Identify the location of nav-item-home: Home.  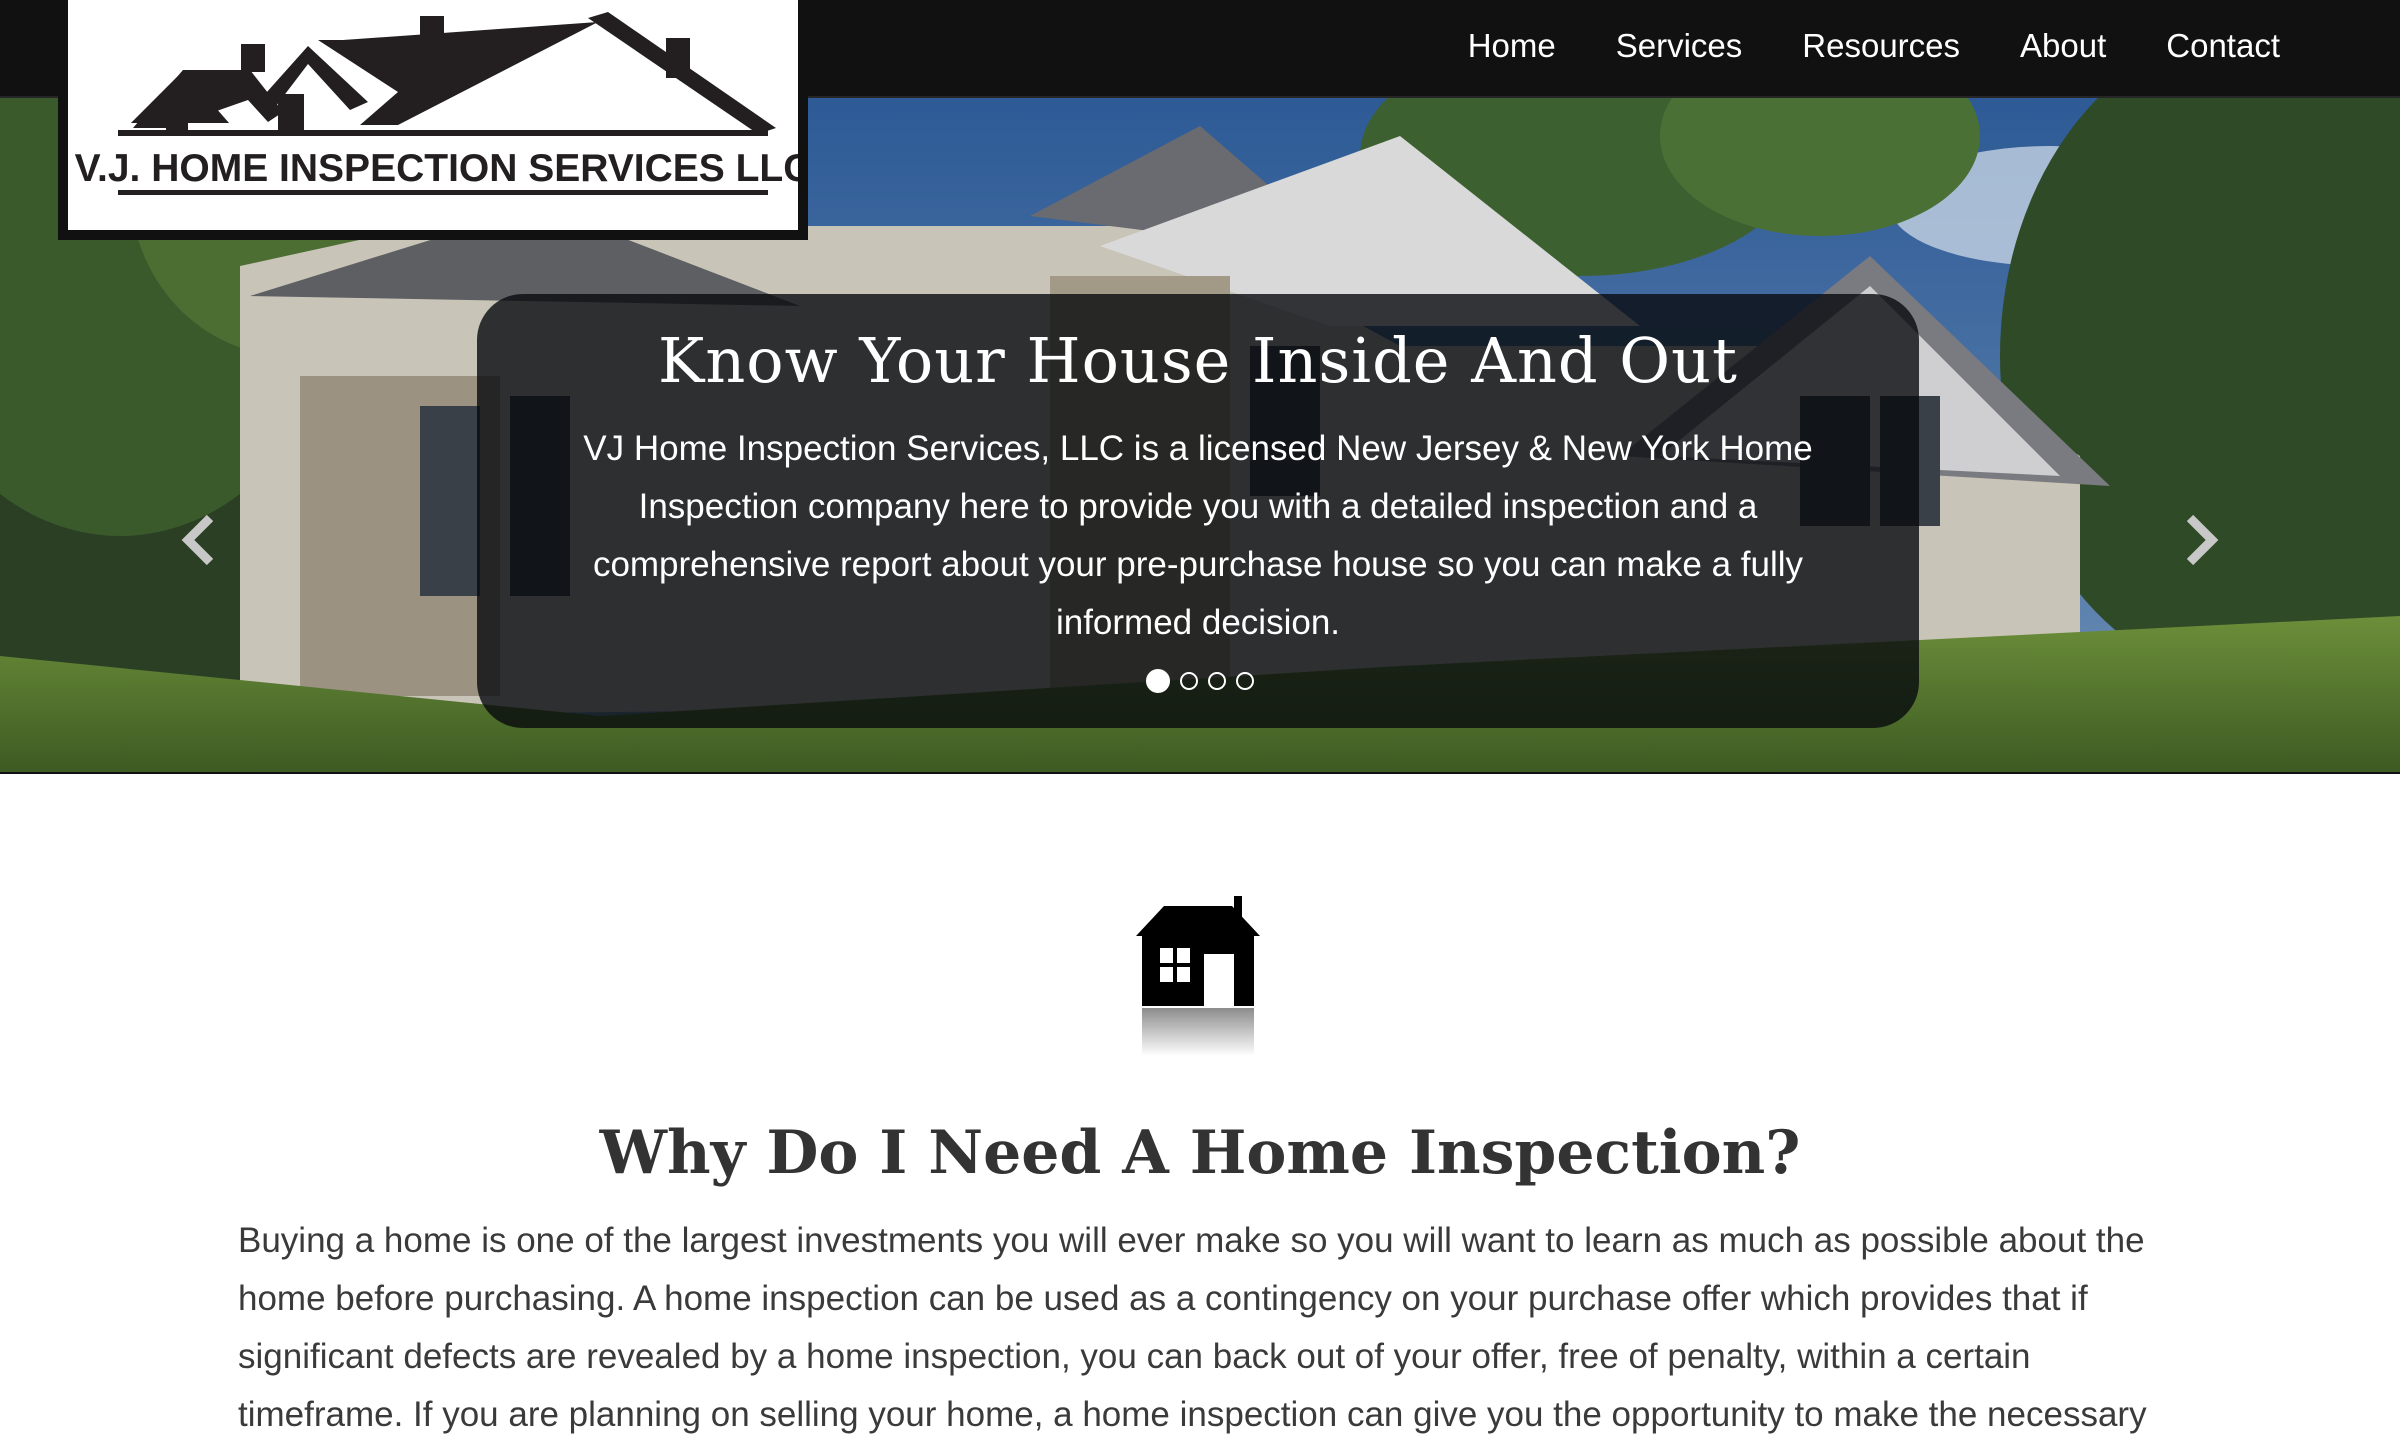
(1512, 46).